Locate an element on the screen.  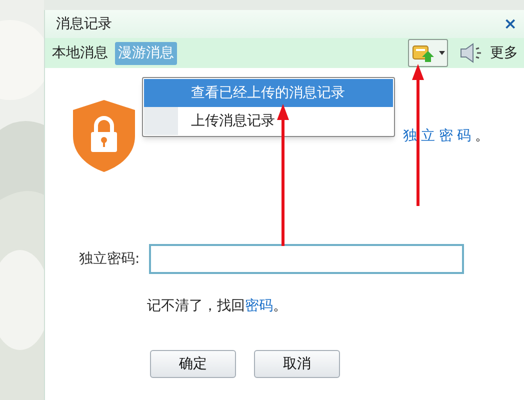
dialog-button: 确定 is located at coordinates (193, 364).